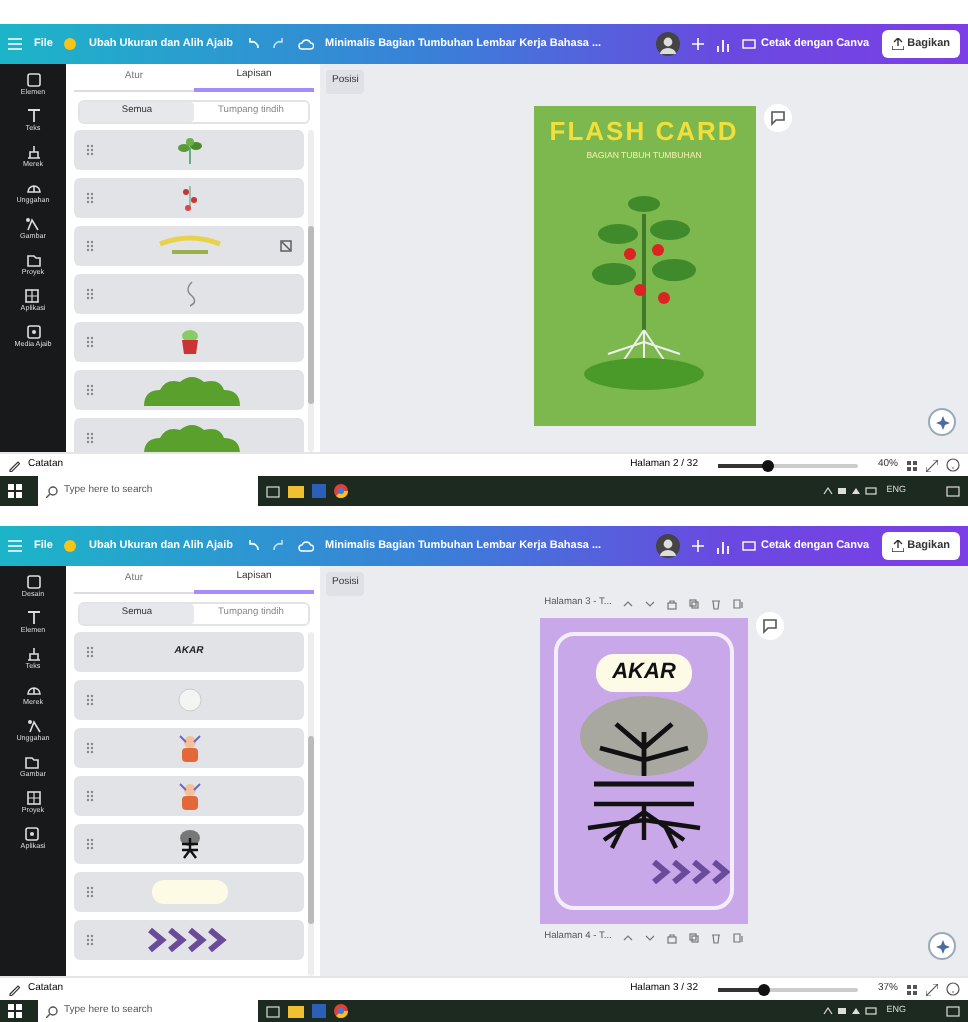  I want to click on search-icon, so click(52, 491).